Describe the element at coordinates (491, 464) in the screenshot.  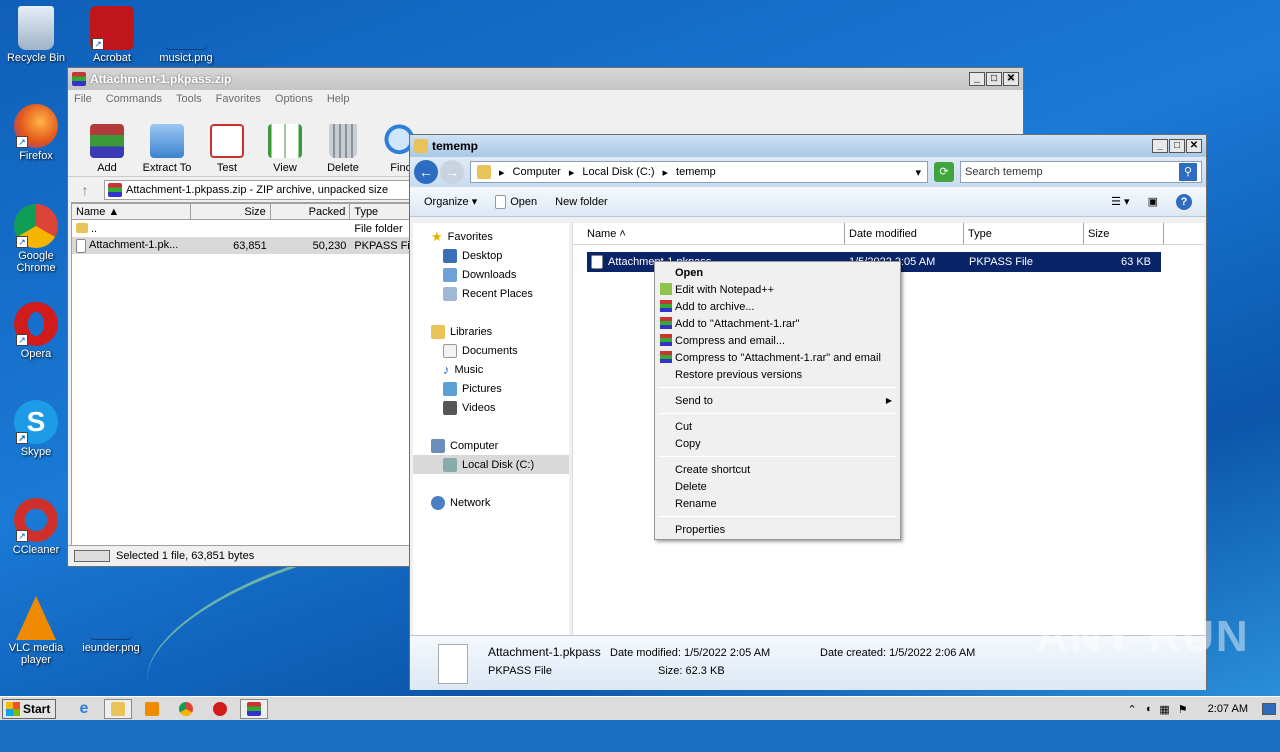
I see `nav-local-disk: Local Disk (C:)` at that location.